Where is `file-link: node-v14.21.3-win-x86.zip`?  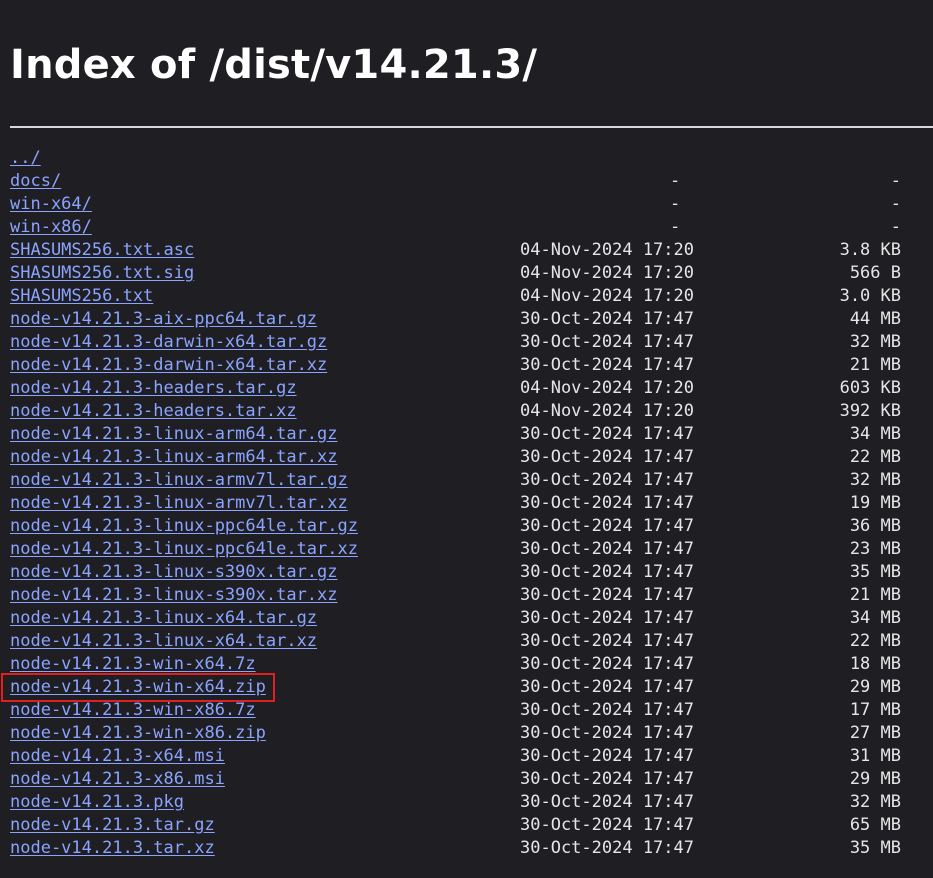
file-link: node-v14.21.3-win-x86.zip is located at coordinates (138, 733).